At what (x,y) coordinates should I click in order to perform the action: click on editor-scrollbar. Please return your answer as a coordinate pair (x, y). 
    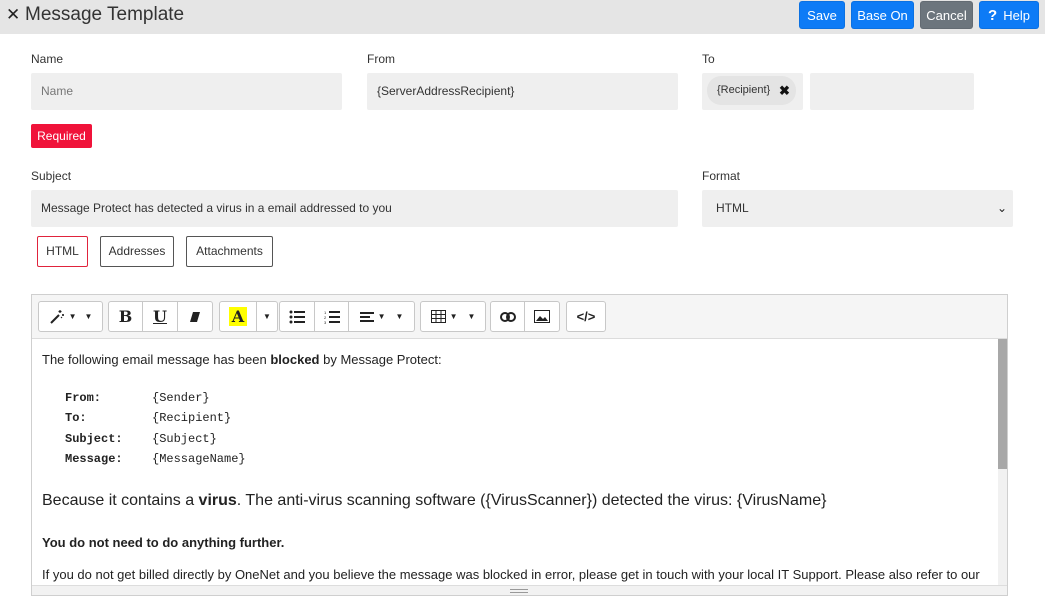
    Looking at the image, I should click on (1002, 462).